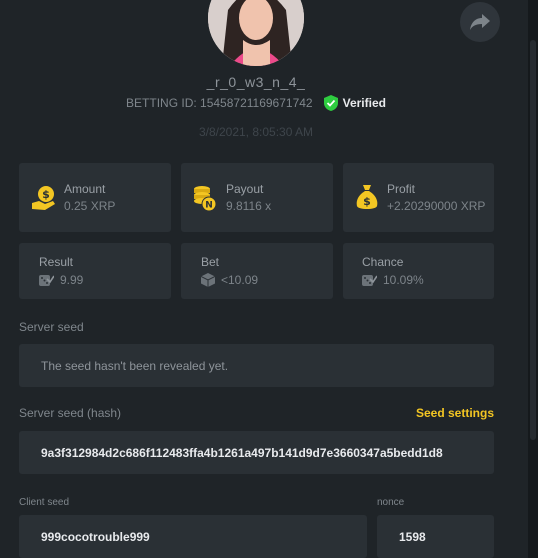 The image size is (538, 558). I want to click on nonce-label: nonce, so click(391, 502).